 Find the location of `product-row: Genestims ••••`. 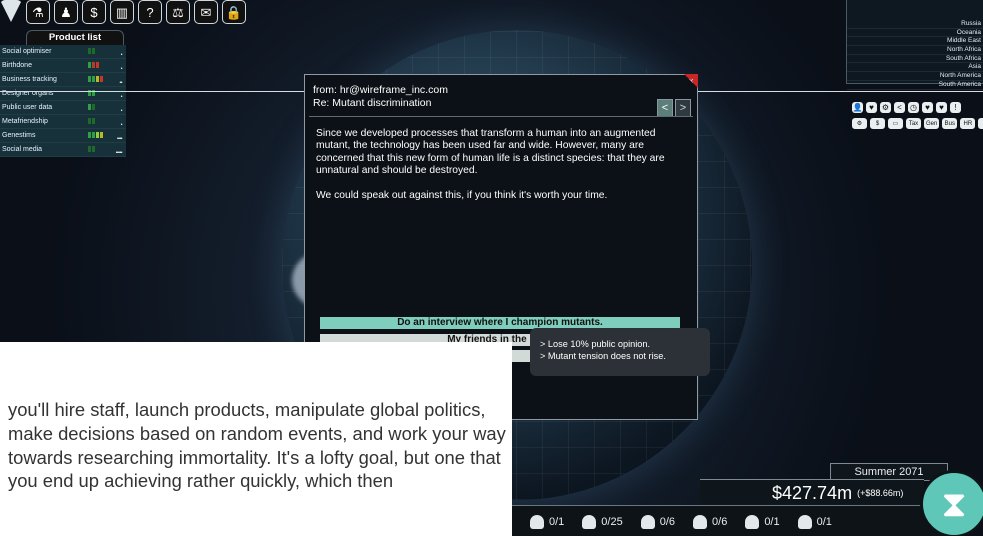

product-row: Genestims •••• is located at coordinates (63, 136).